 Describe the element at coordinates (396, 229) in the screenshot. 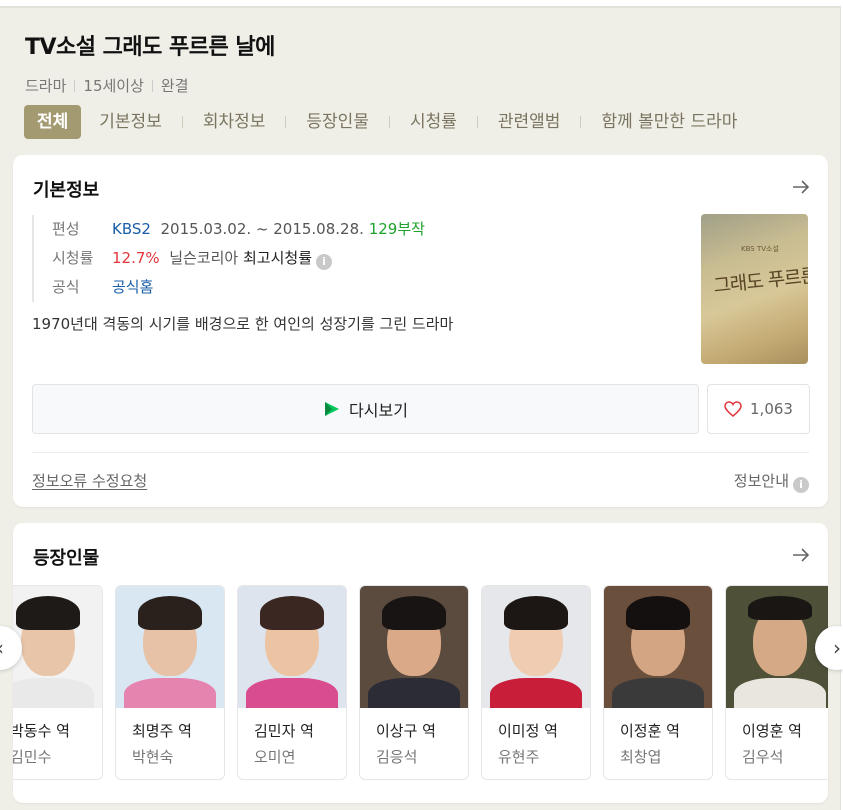

I see `episode-count: 129부작` at that location.